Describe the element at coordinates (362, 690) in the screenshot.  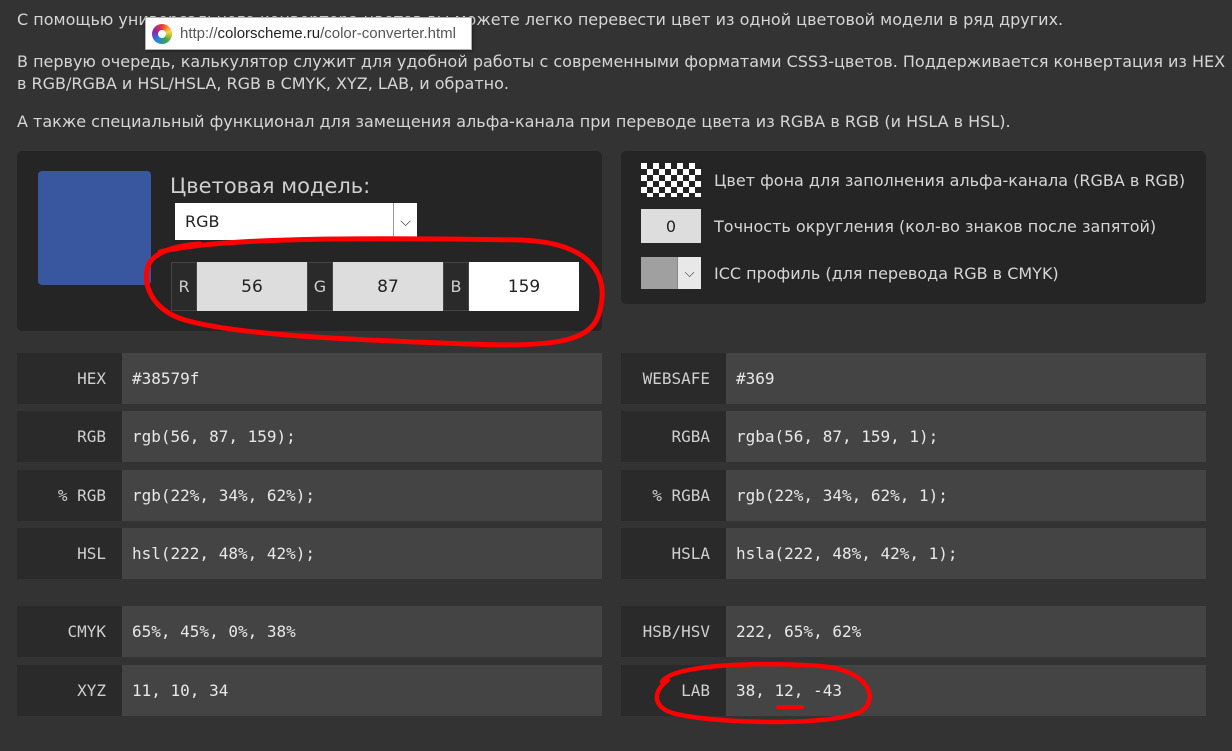
I see `result-value: 11, 10, 34` at that location.